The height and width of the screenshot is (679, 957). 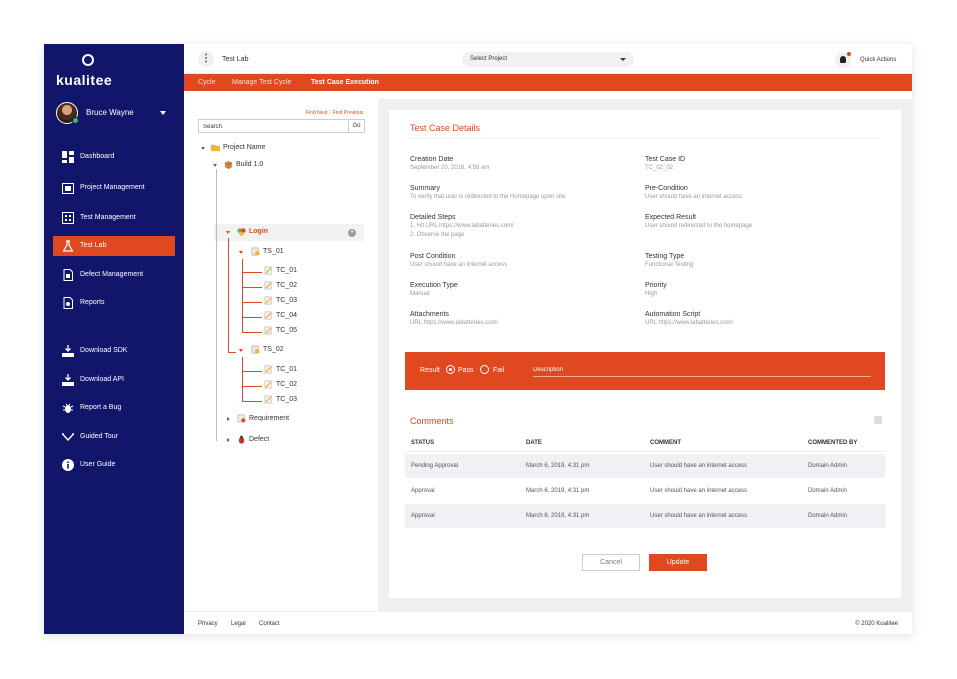 I want to click on footer-link-contact: Contact, so click(x=269, y=624).